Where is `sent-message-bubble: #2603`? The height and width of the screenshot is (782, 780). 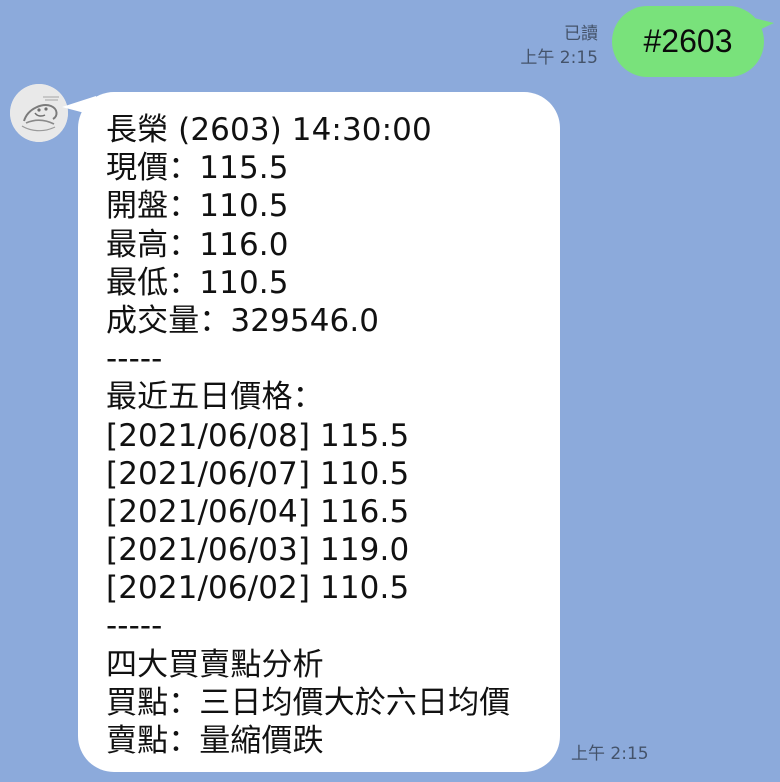 sent-message-bubble: #2603 is located at coordinates (688, 41).